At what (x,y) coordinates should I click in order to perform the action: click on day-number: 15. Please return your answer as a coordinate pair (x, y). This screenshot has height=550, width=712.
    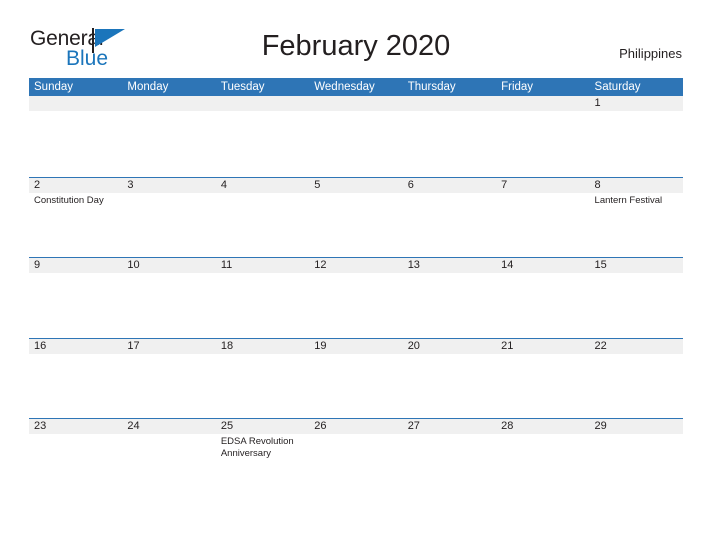
    Looking at the image, I should click on (600, 265).